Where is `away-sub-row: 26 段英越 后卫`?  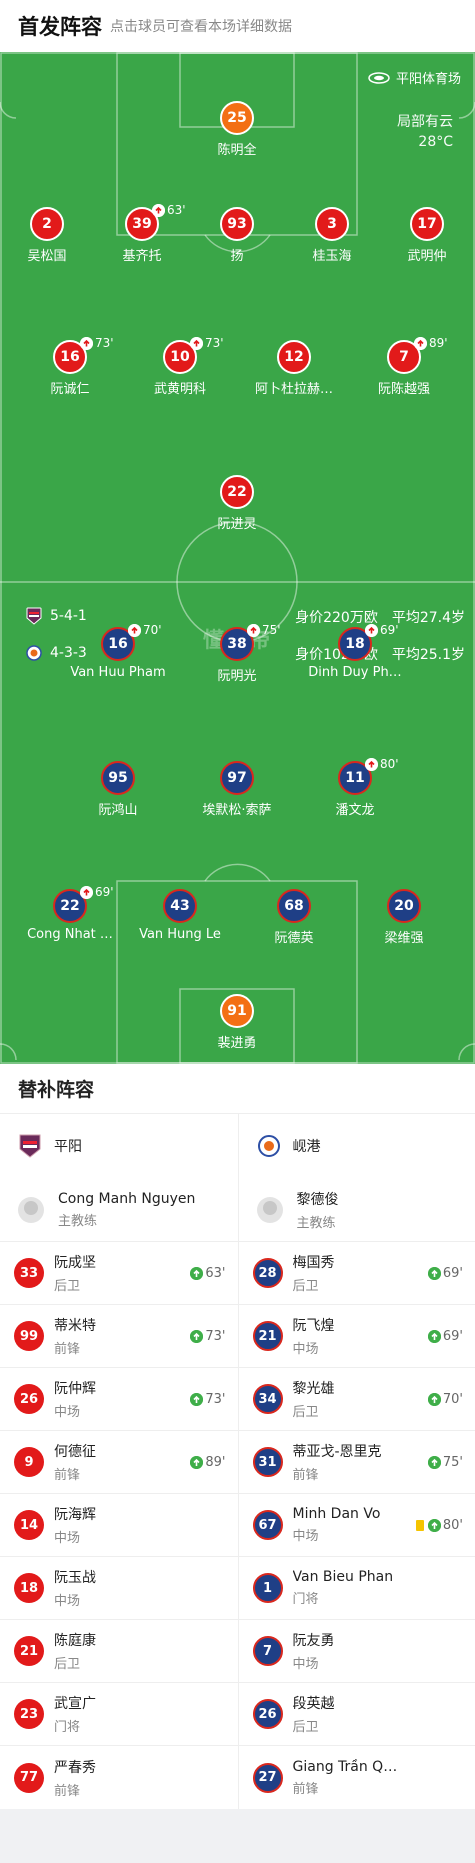
away-sub-row: 26 段英越 后卫 is located at coordinates (356, 1714).